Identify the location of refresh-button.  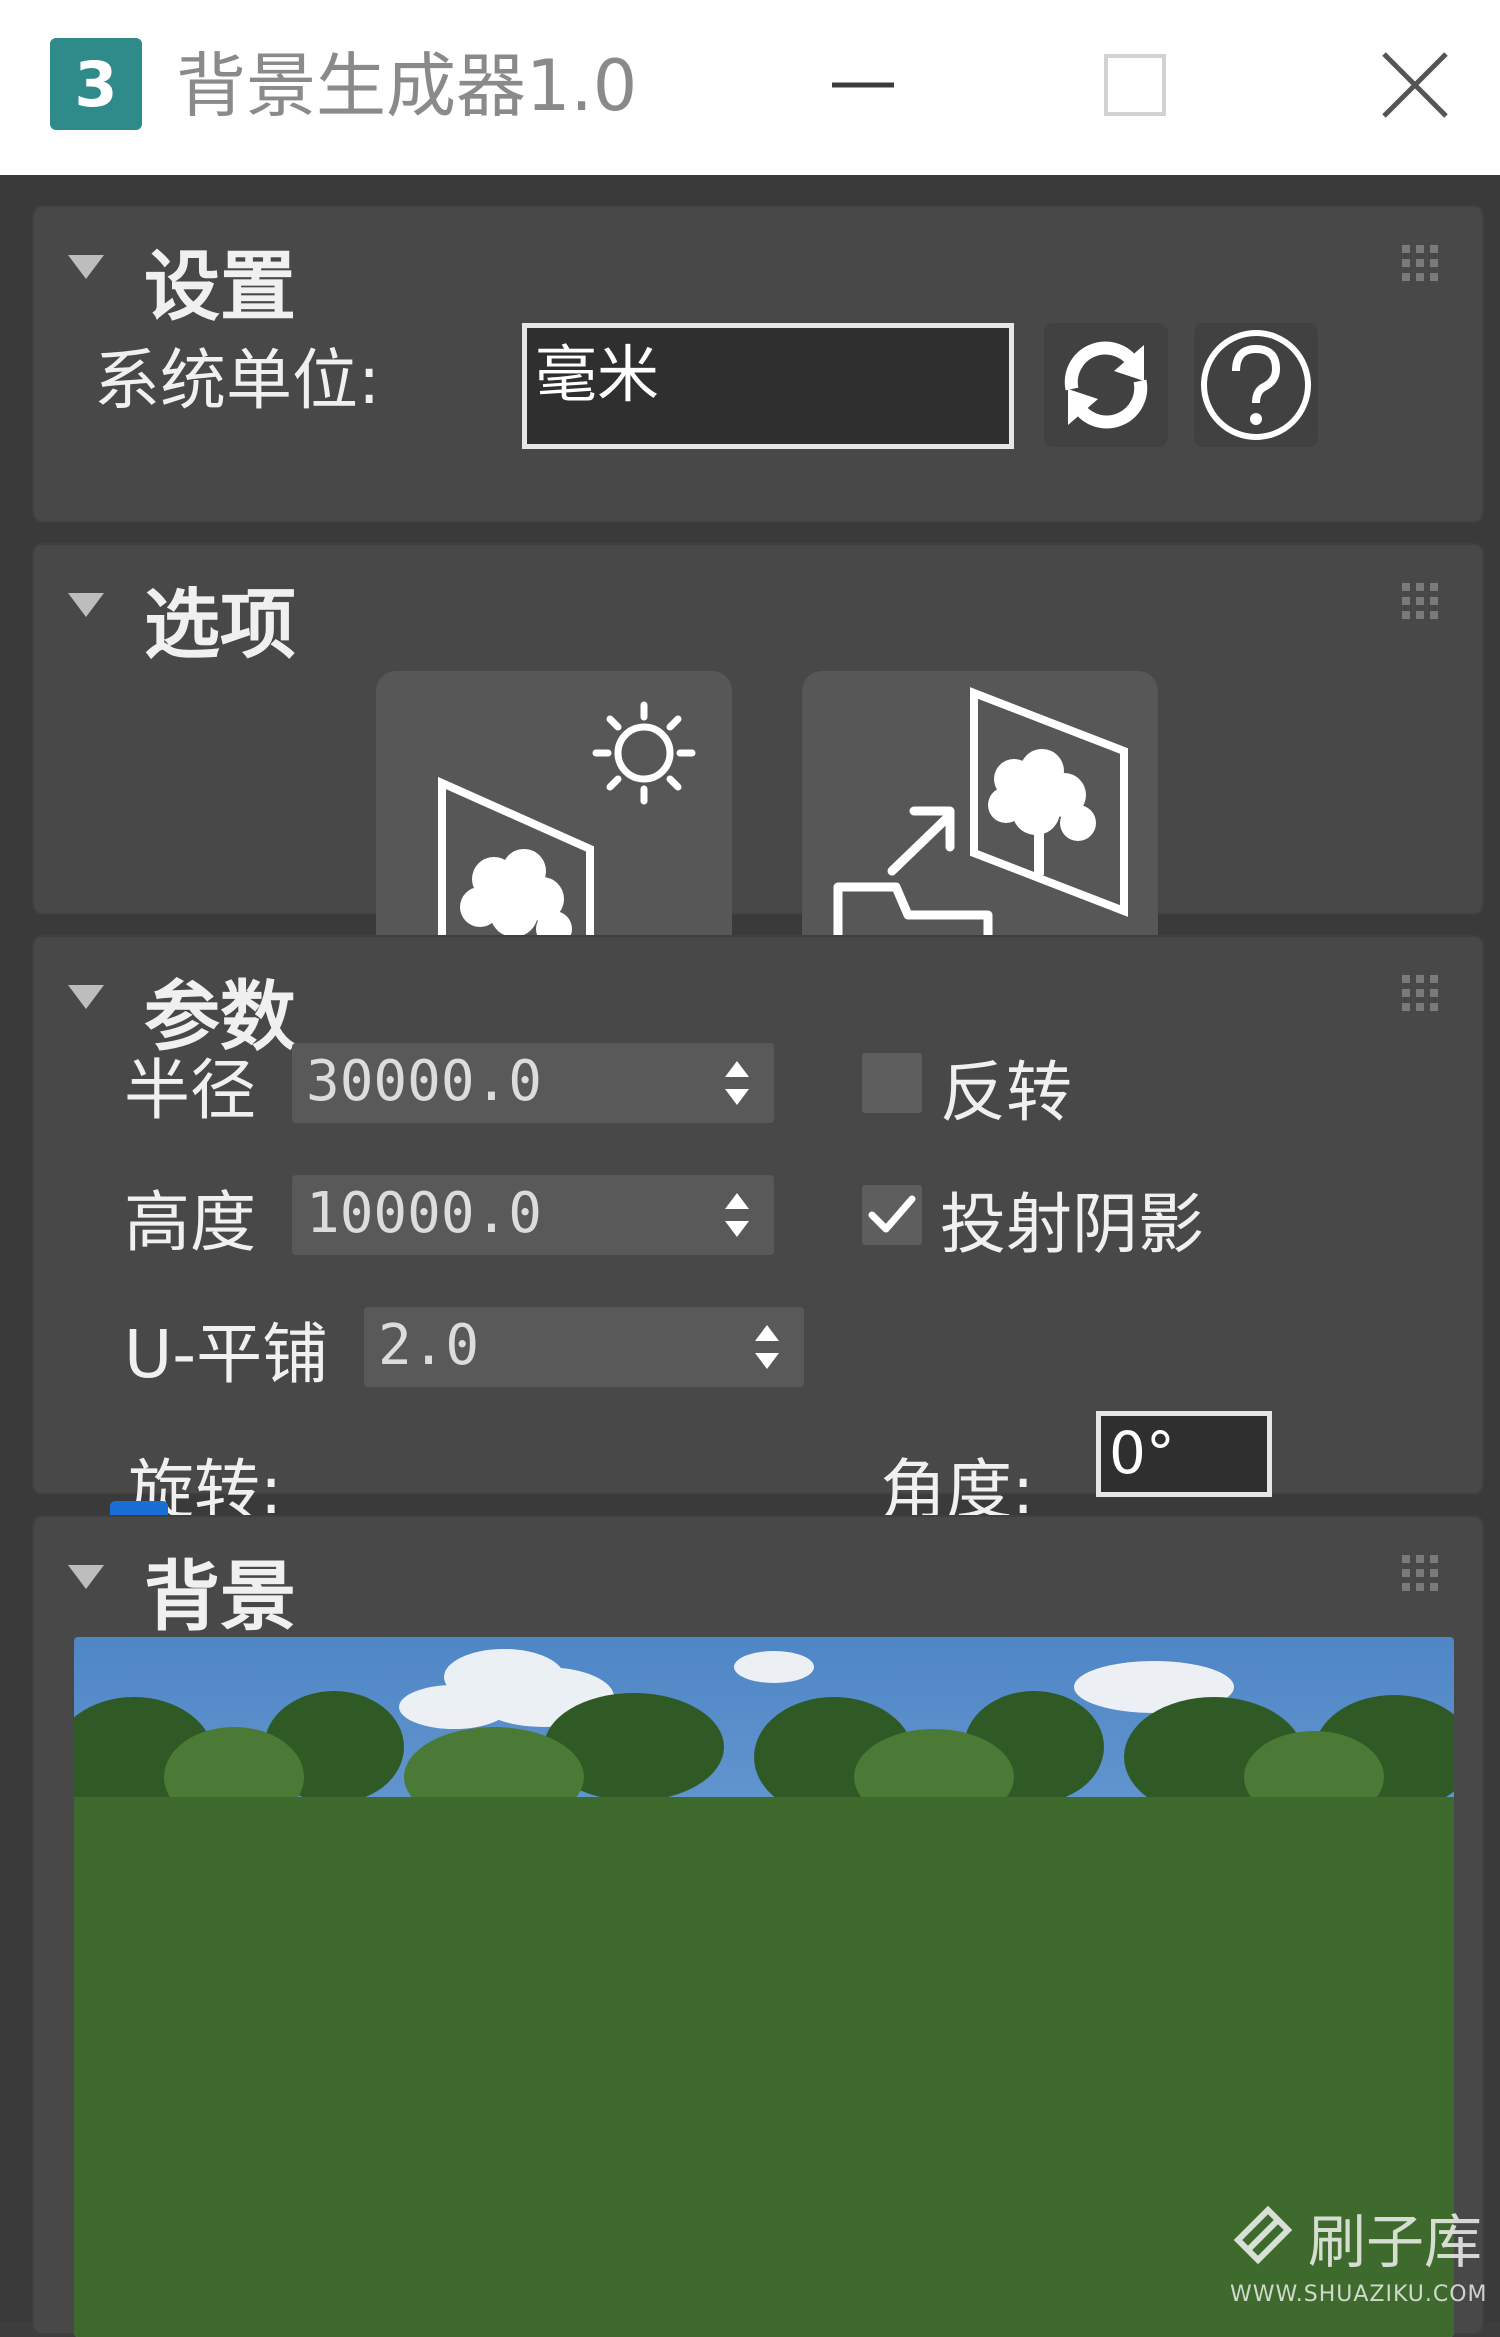
(1106, 385).